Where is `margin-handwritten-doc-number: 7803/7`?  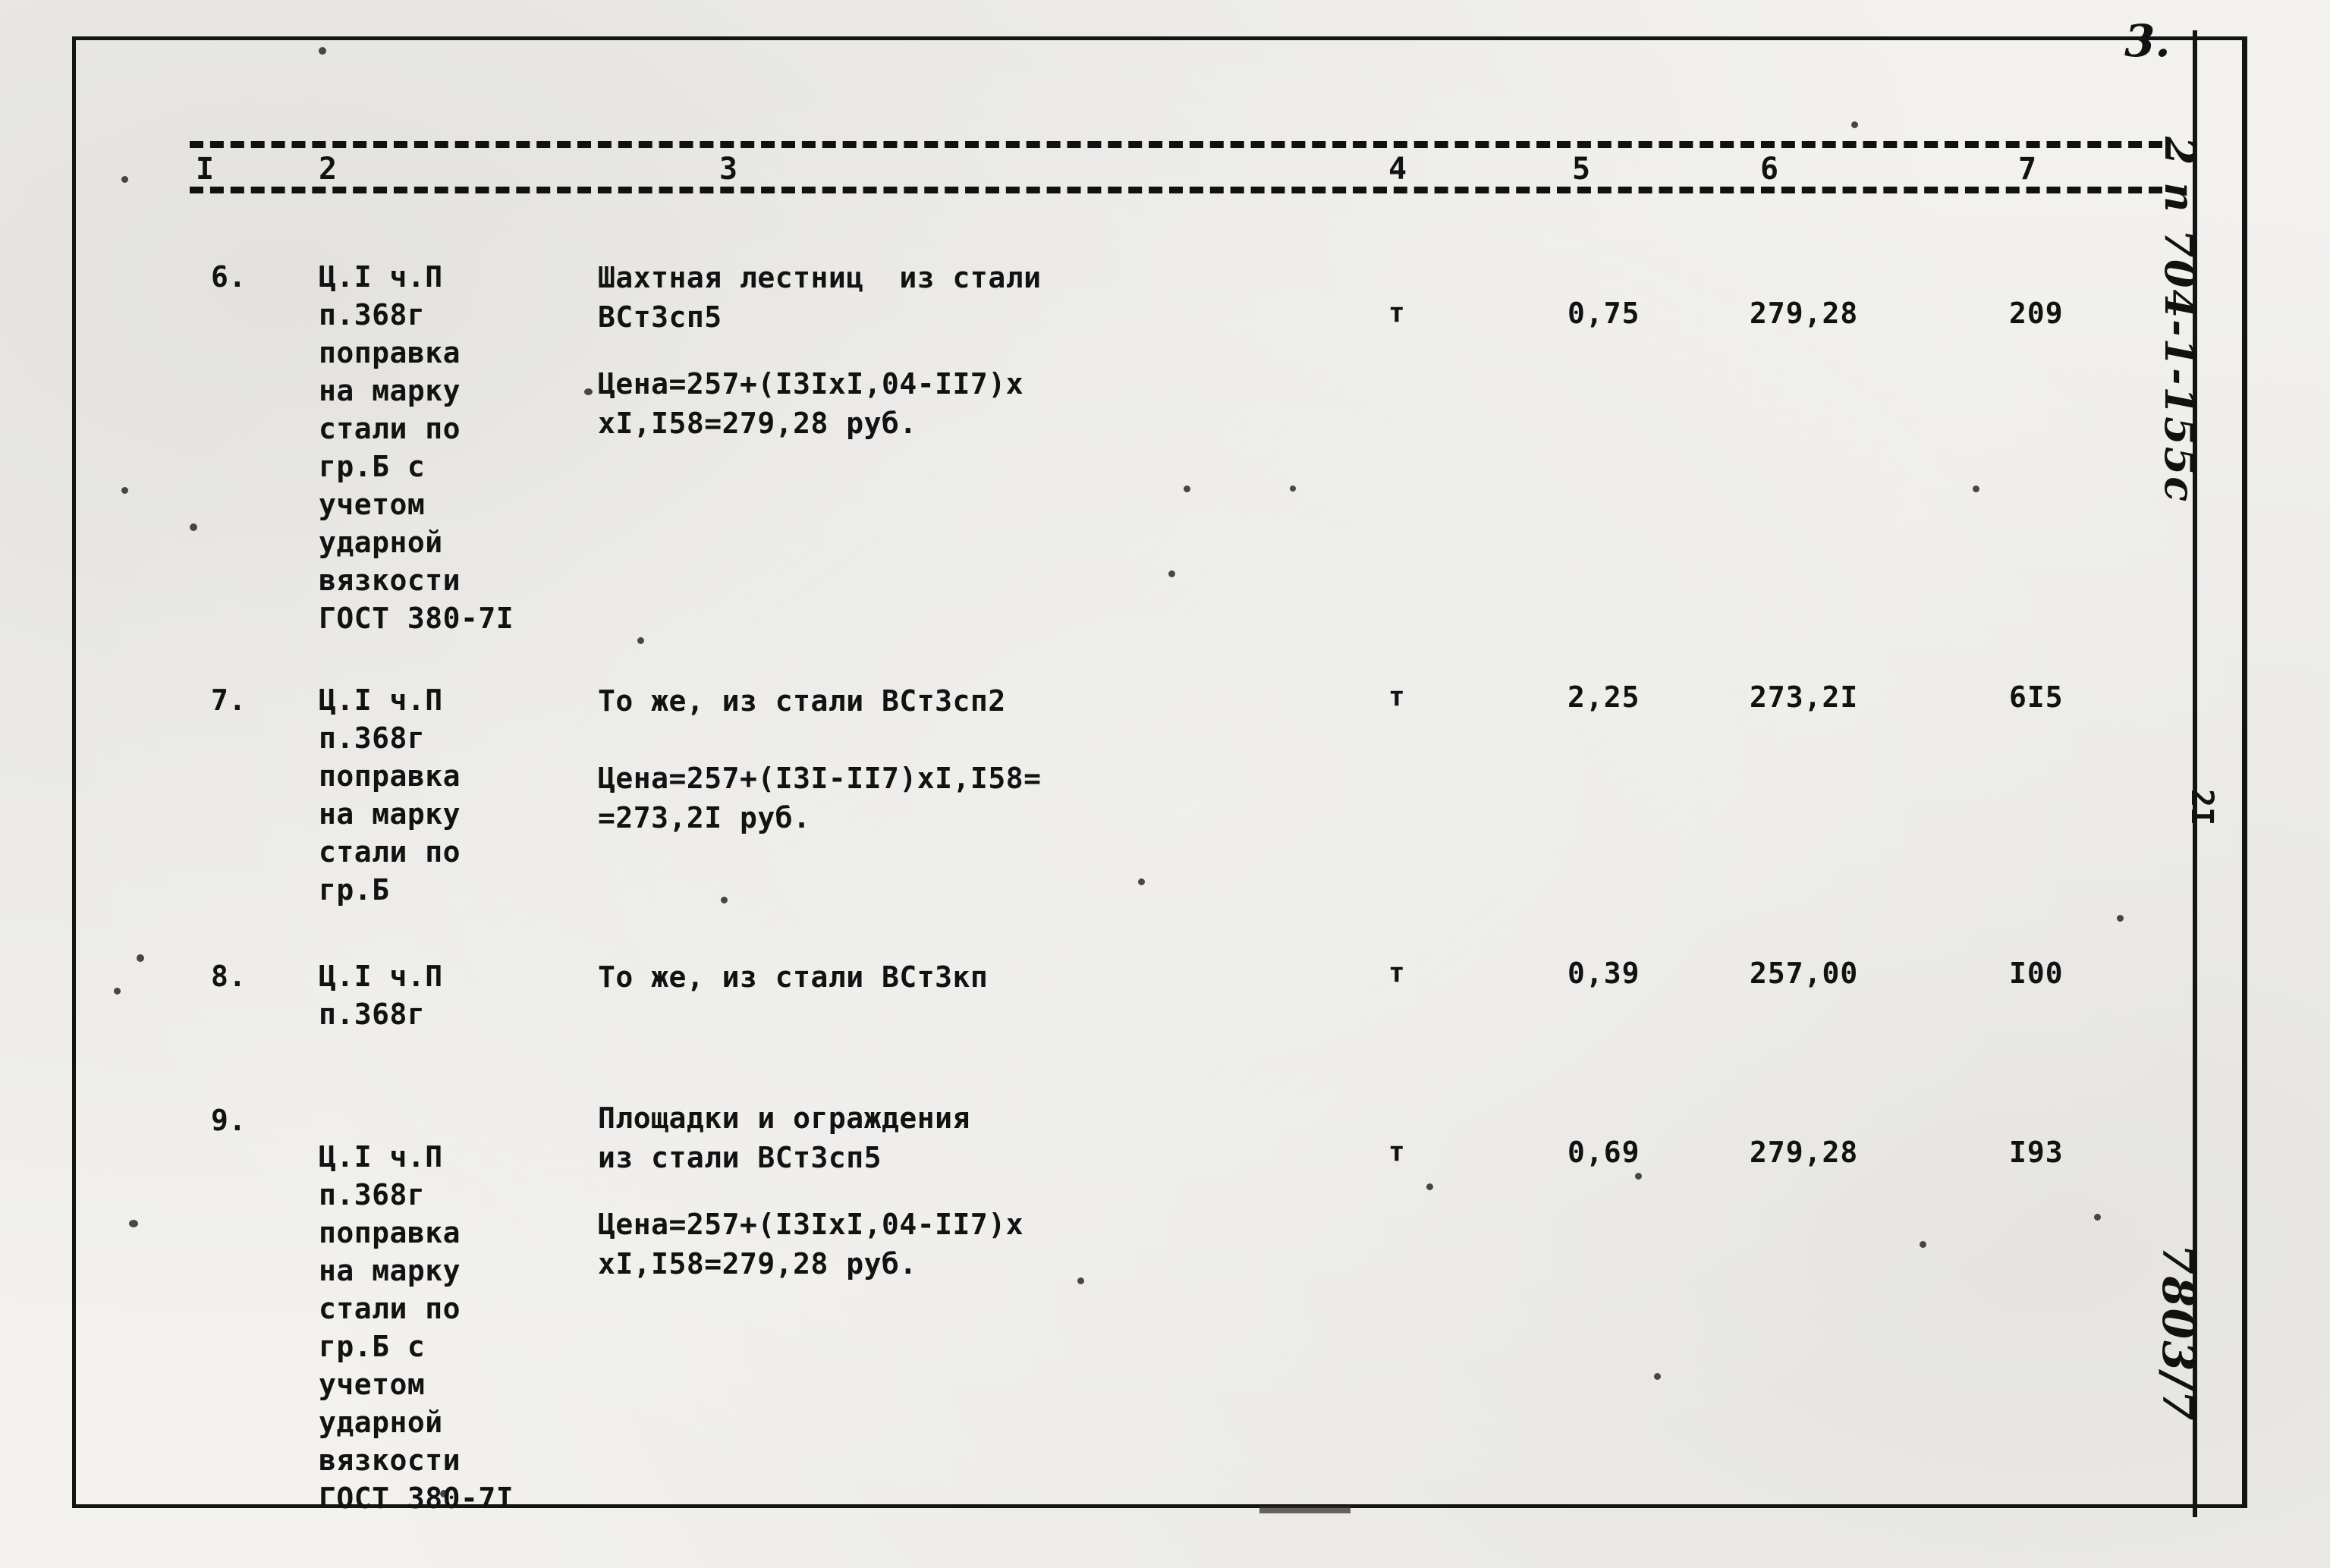
margin-handwritten-doc-number: 7803/7 is located at coordinates (2178, 1333).